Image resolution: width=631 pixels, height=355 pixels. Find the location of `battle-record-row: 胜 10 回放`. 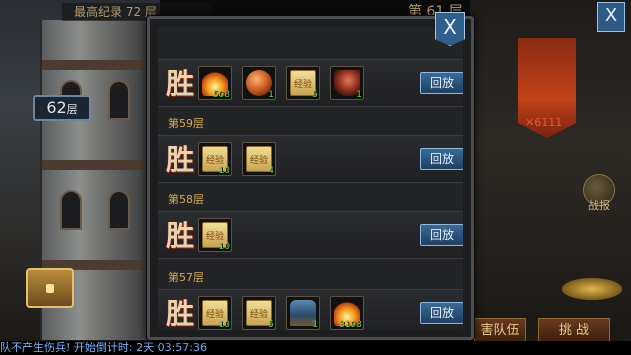

battle-record-row: 胜 10 回放 is located at coordinates (310, 235).